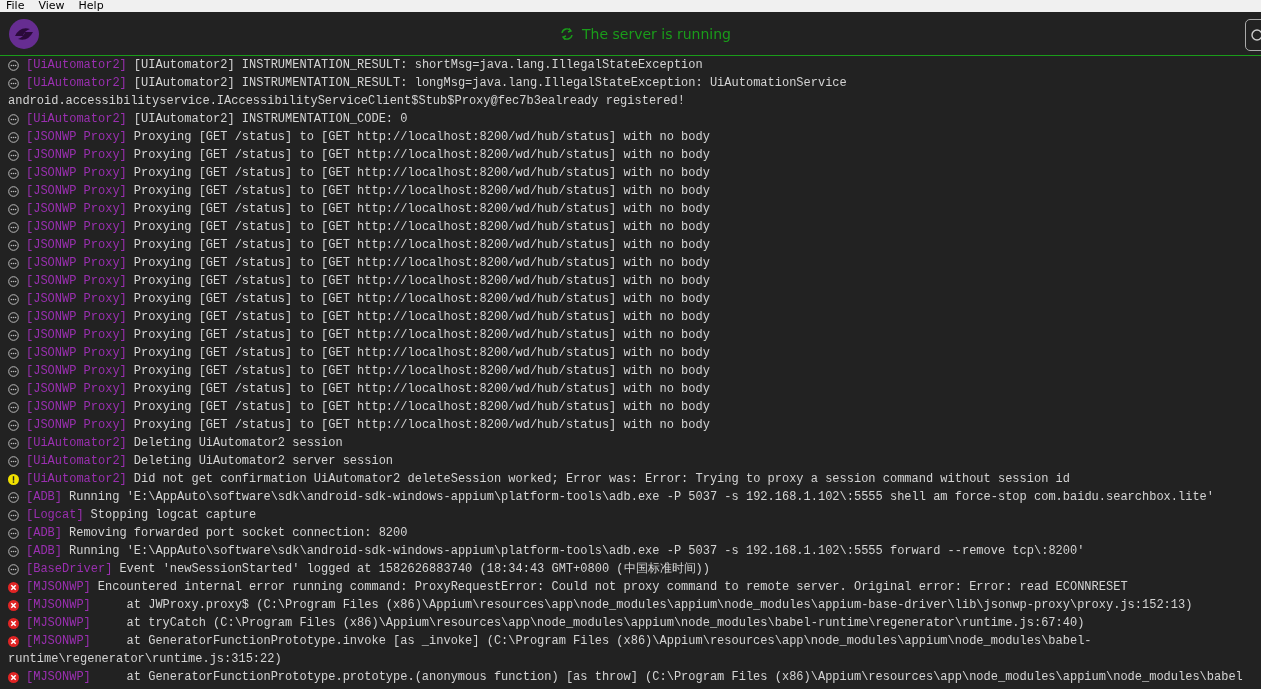 The height and width of the screenshot is (689, 1261). I want to click on menu-item: File, so click(15, 6).